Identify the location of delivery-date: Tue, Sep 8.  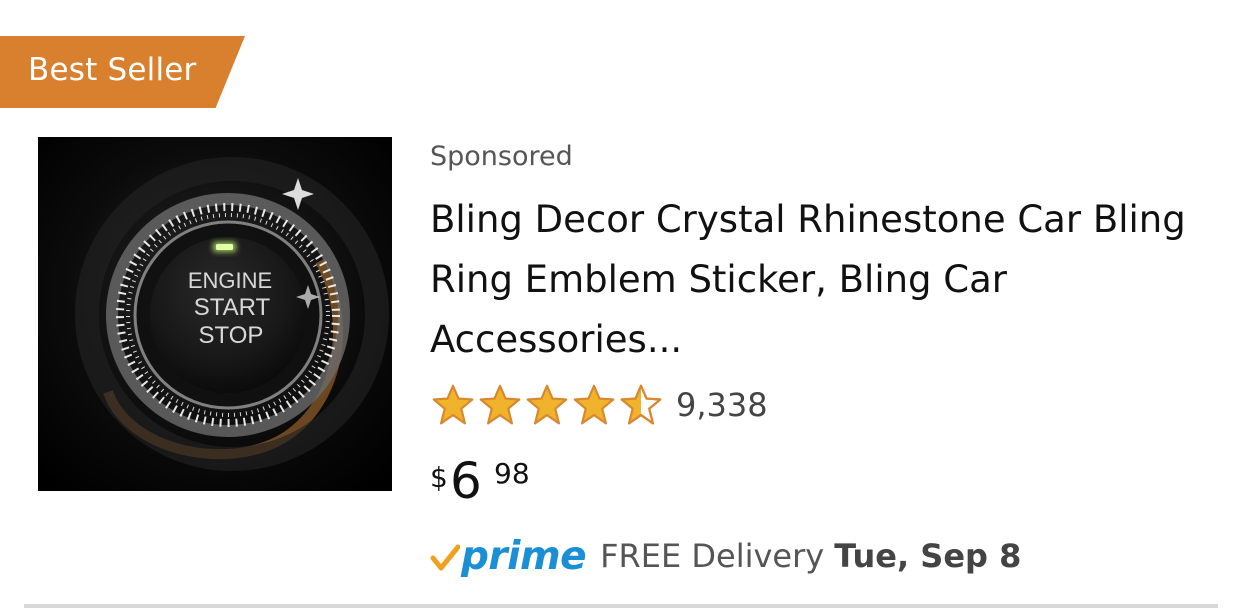
(928, 556).